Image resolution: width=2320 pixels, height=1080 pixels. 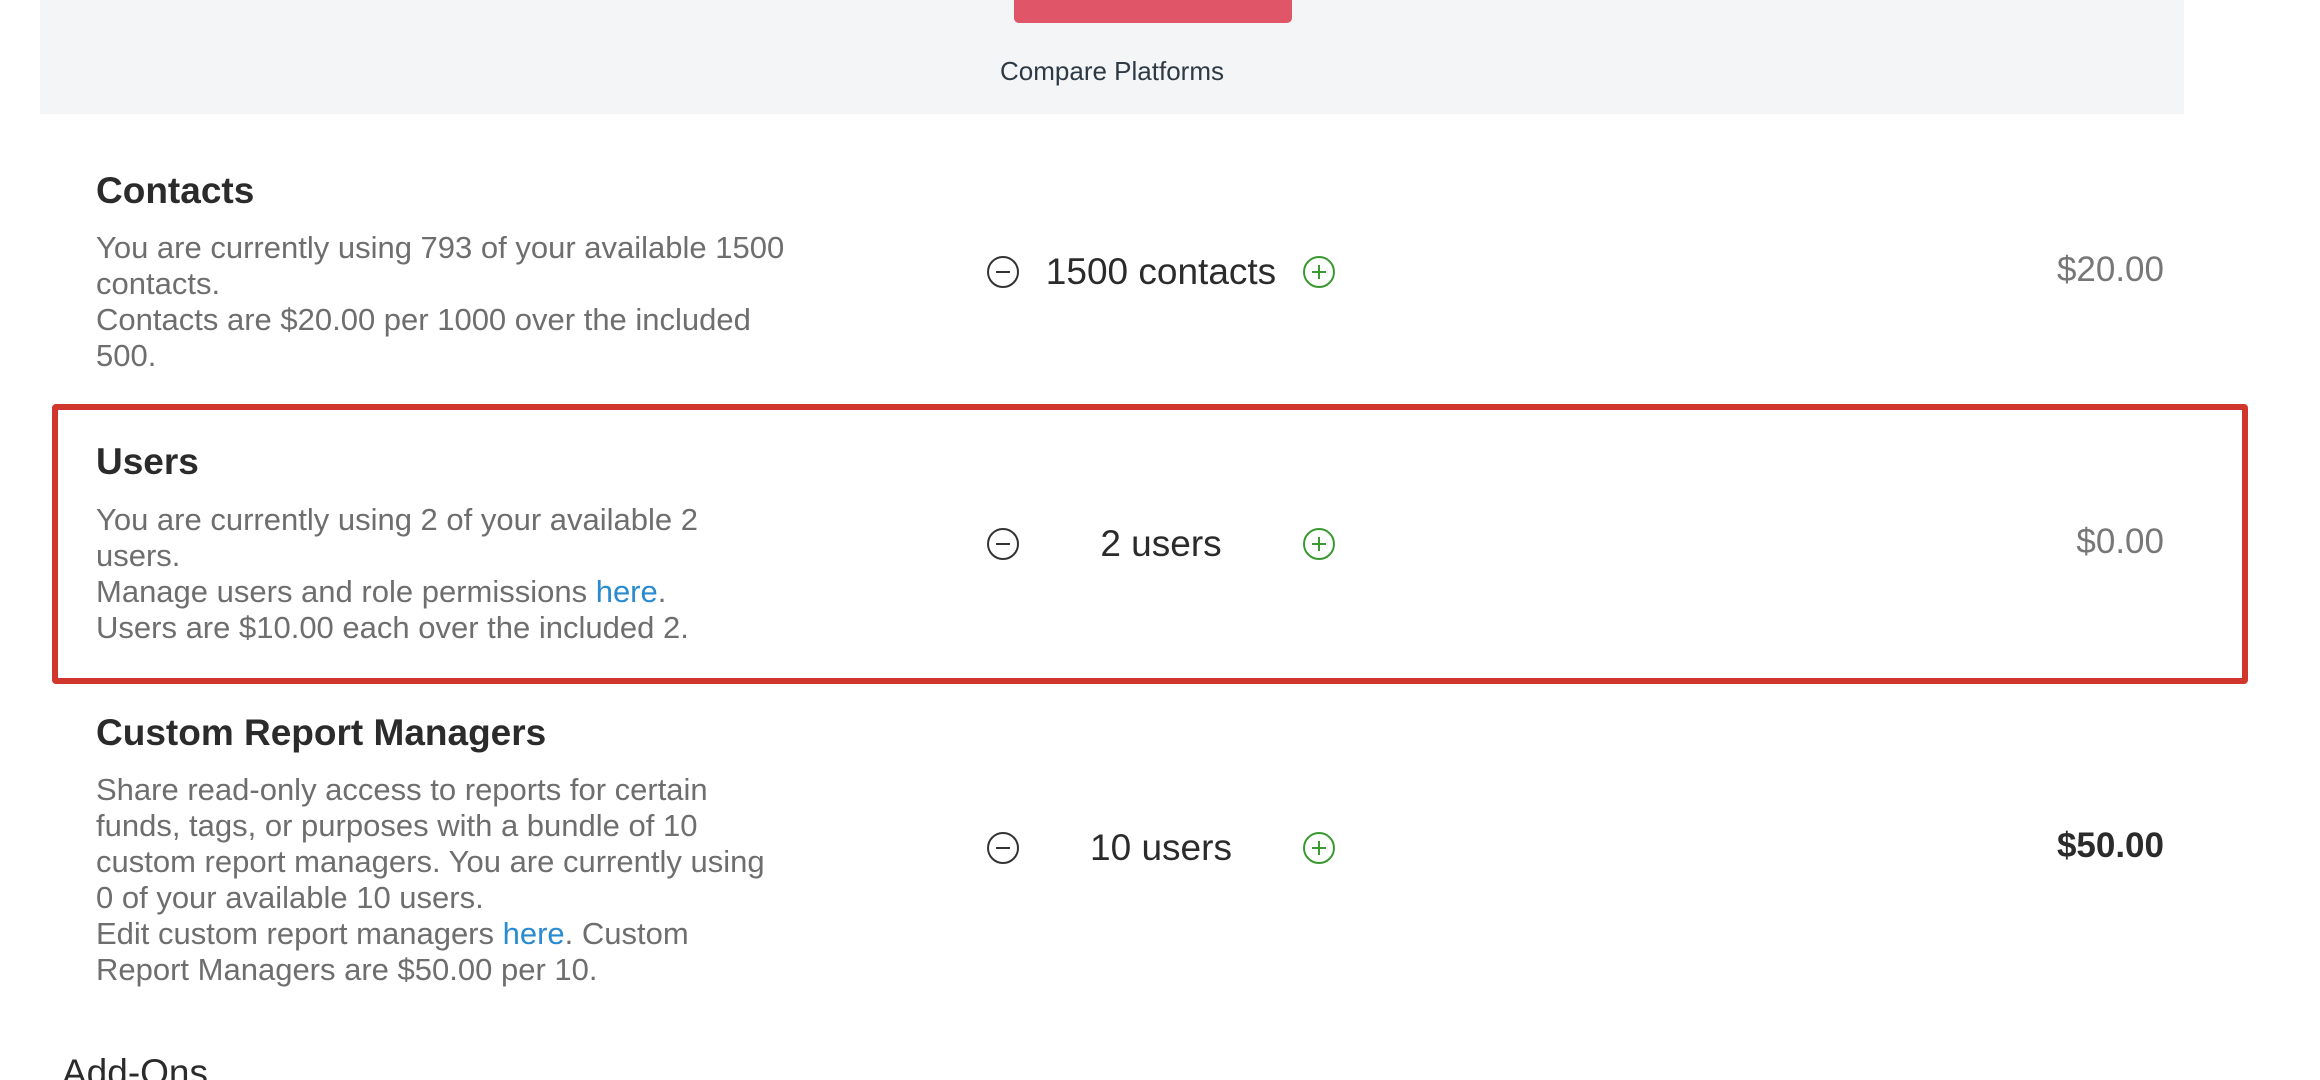 I want to click on compare-platforms-link: Compare Platforms, so click(x=1112, y=71).